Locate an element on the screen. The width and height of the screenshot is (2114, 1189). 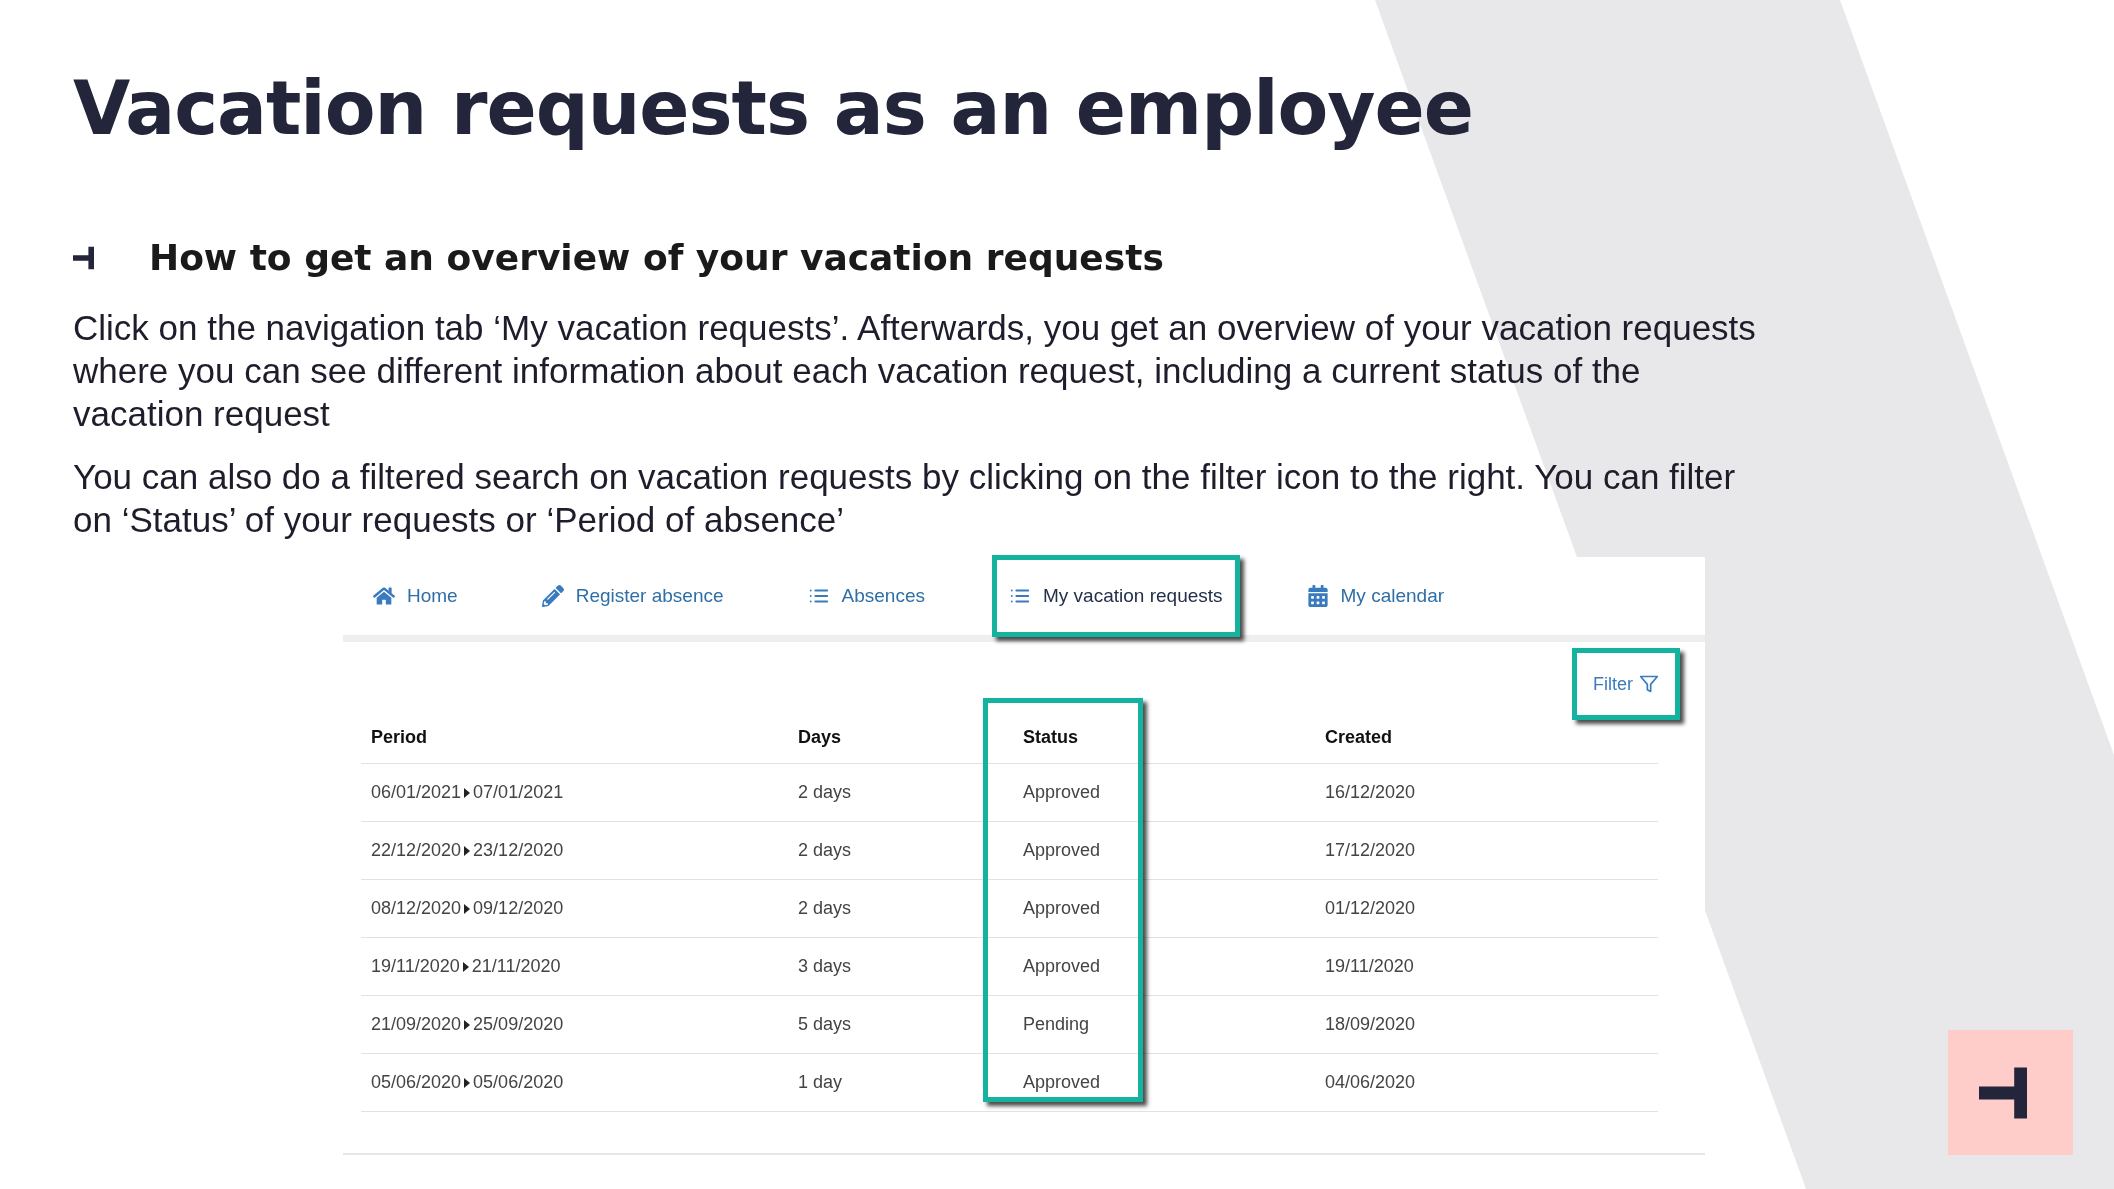
table-cell-text: 08/12/2020 is located at coordinates (416, 908).